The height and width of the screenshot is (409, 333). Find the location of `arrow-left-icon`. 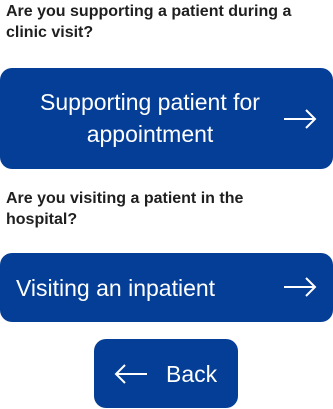

arrow-left-icon is located at coordinates (130, 374).